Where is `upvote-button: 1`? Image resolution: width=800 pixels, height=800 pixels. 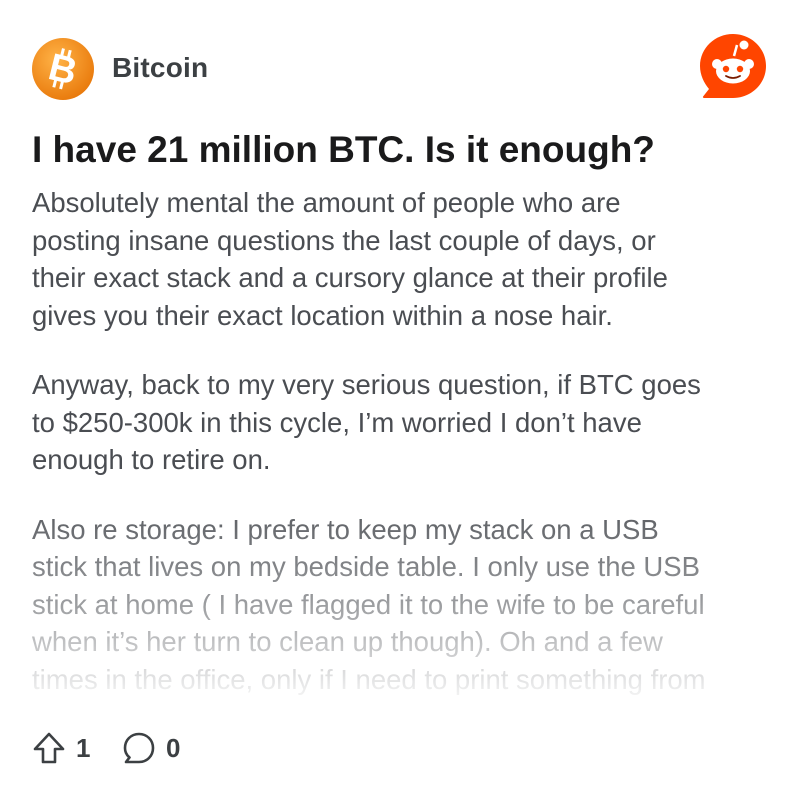 upvote-button: 1 is located at coordinates (61, 748).